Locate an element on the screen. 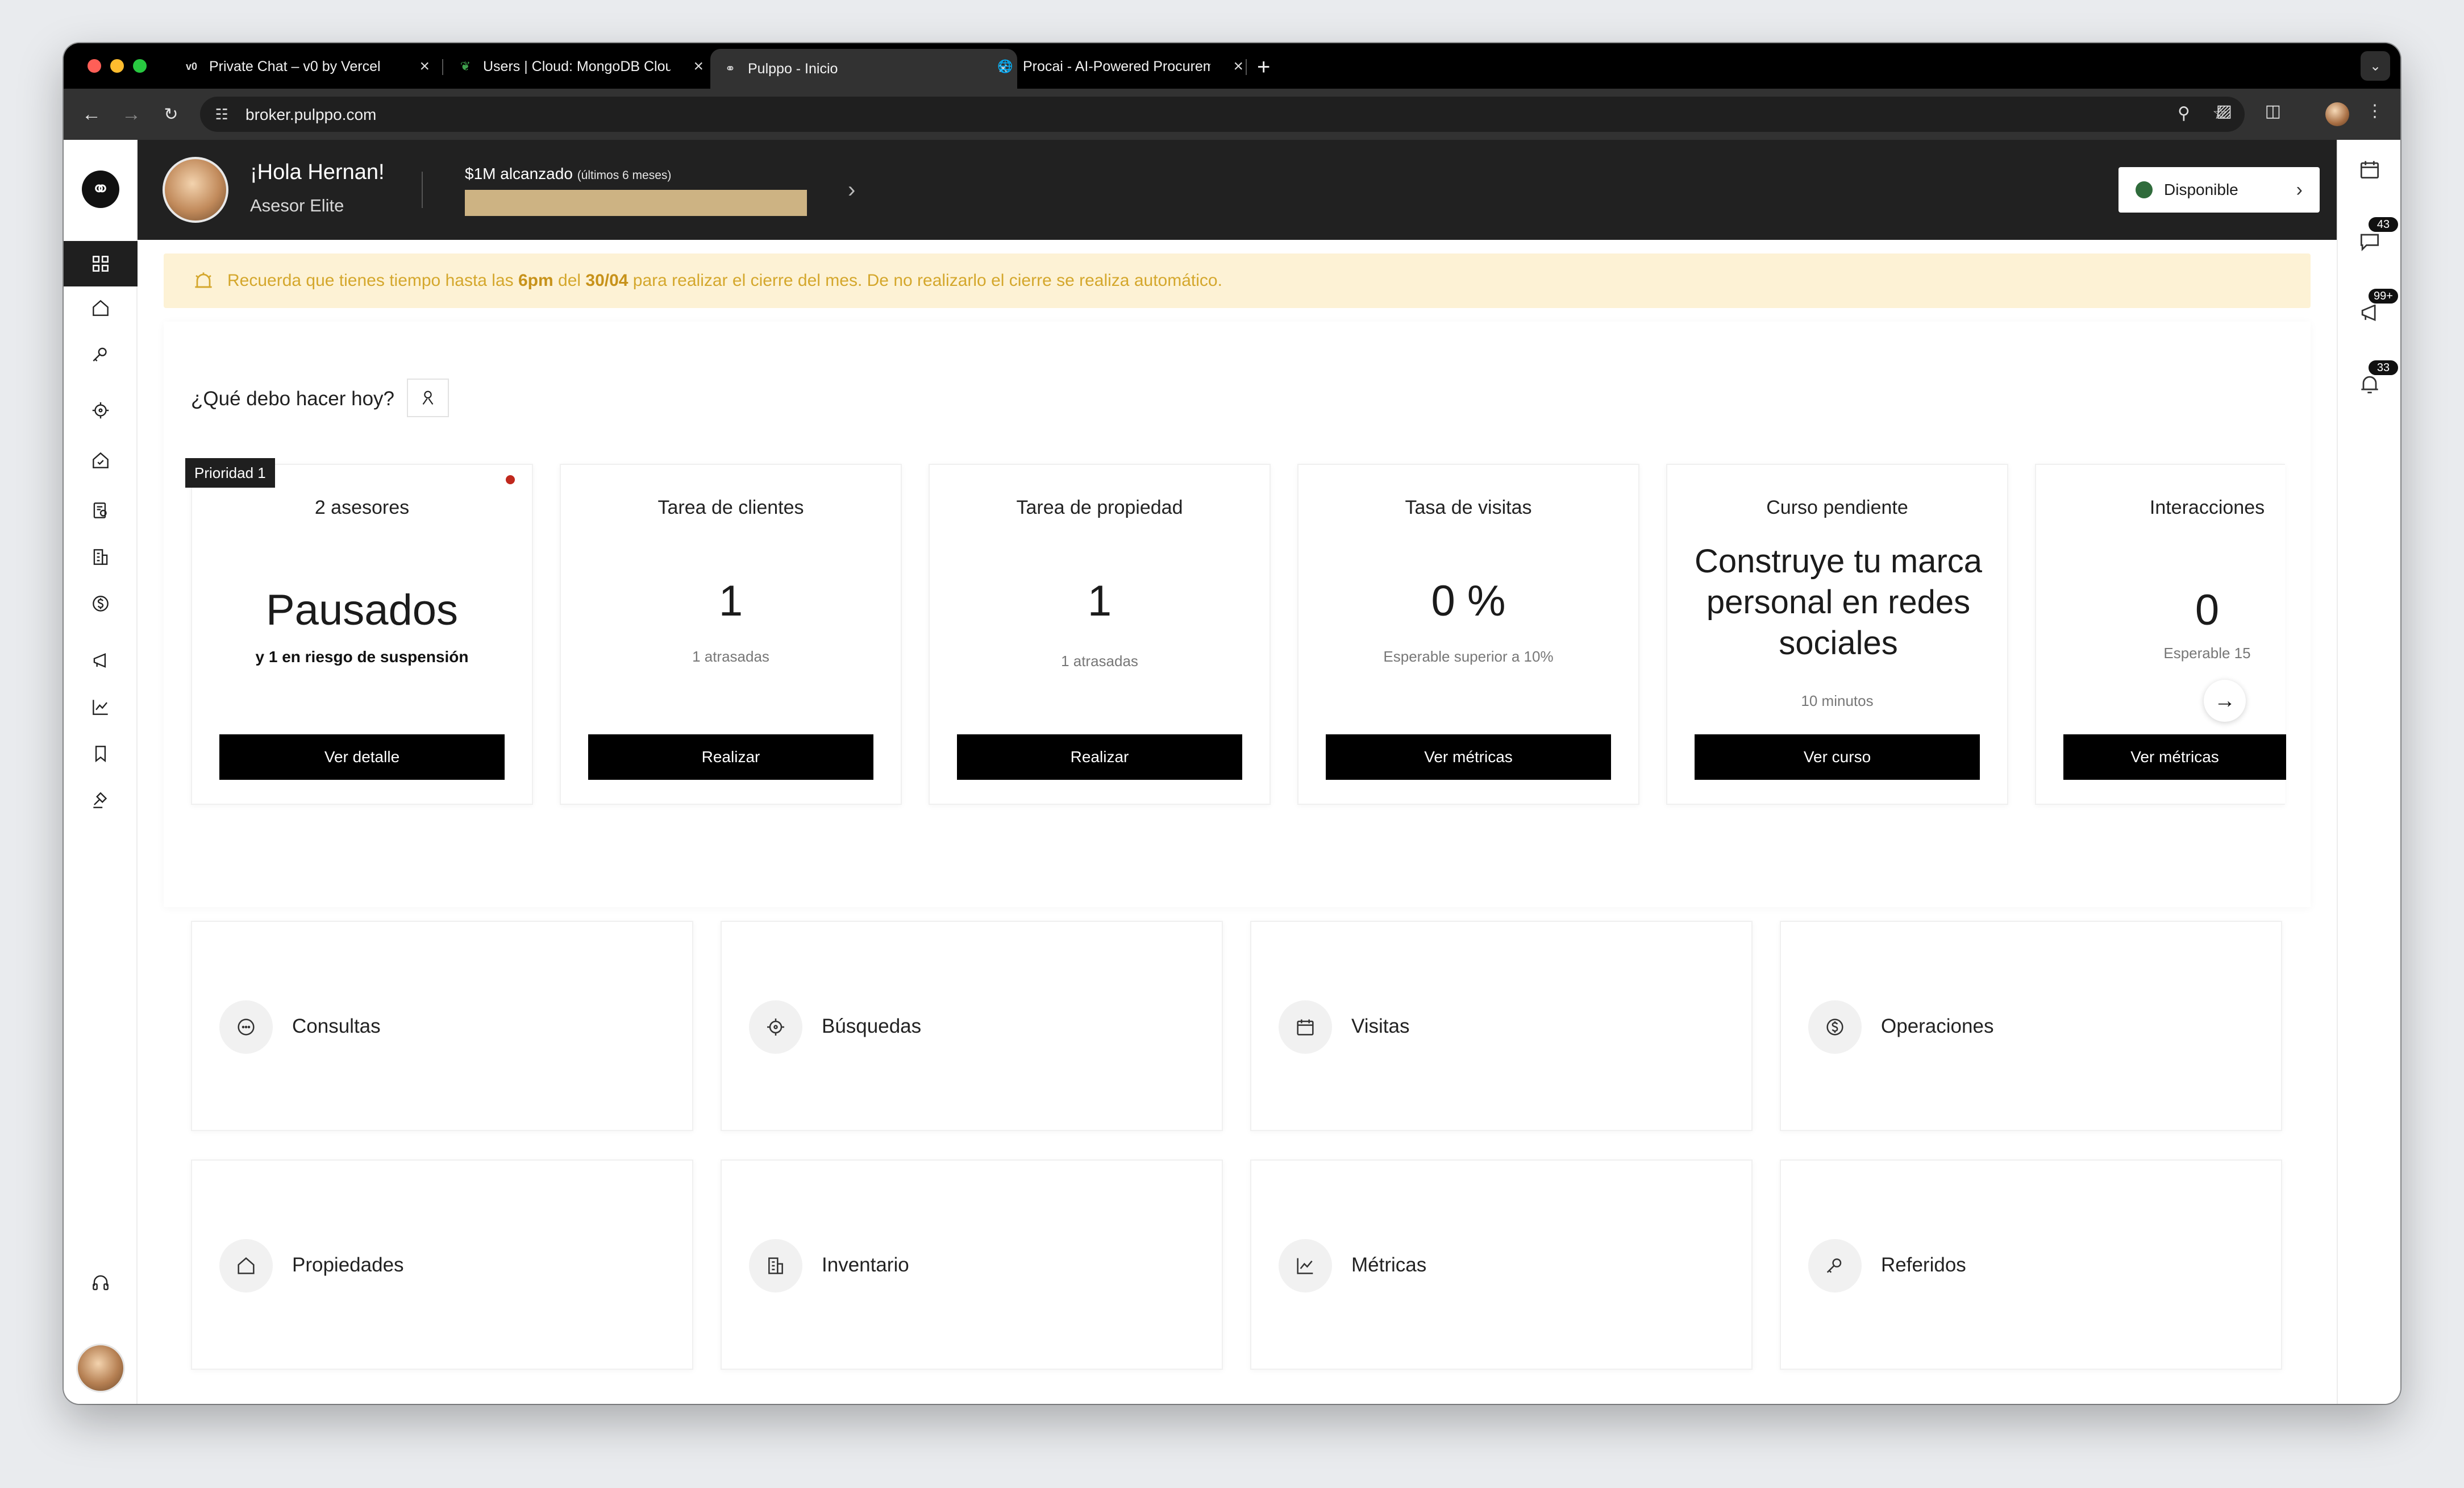 The height and width of the screenshot is (1488, 2464). sidebar-item-metrics is located at coordinates (101, 707).